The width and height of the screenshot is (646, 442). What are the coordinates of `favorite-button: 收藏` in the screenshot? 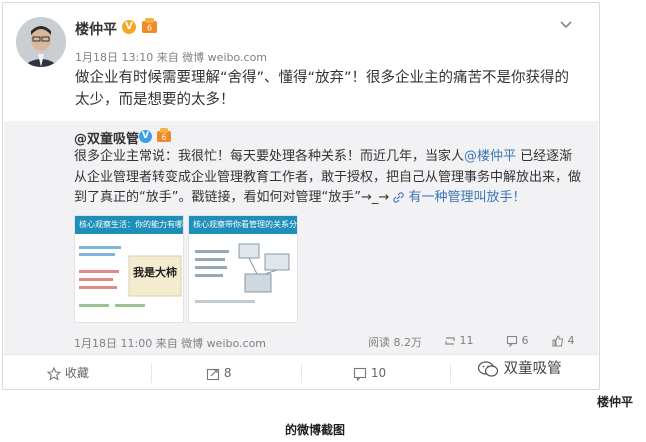 It's located at (68, 372).